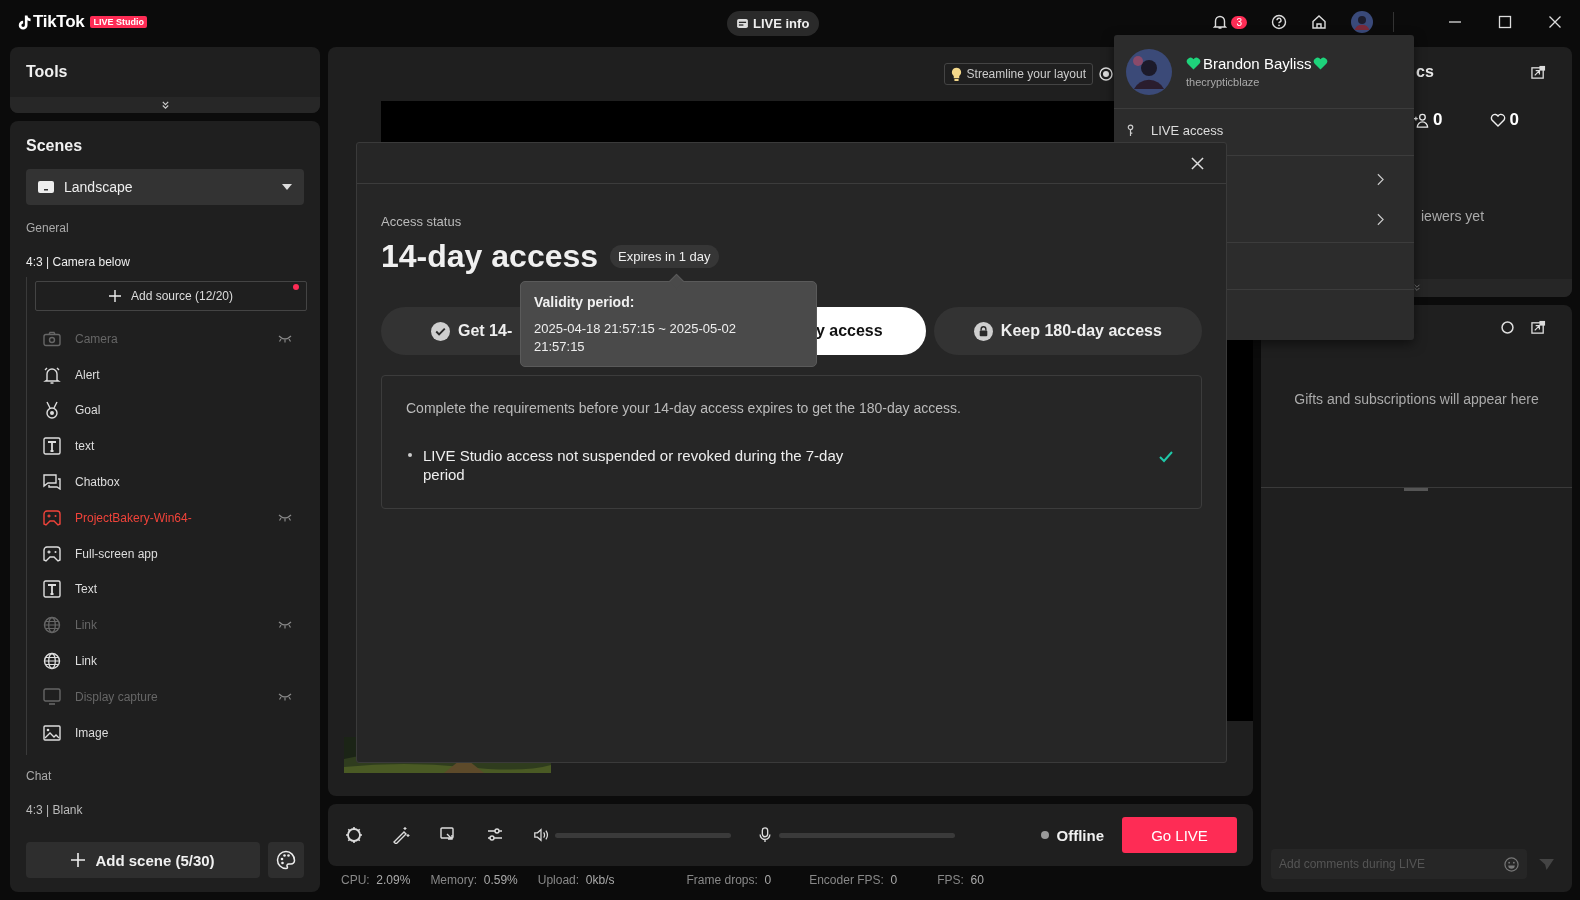 Image resolution: width=1580 pixels, height=900 pixels. Describe the element at coordinates (118, 22) in the screenshot. I see `app-badge: LIVE Studio` at that location.